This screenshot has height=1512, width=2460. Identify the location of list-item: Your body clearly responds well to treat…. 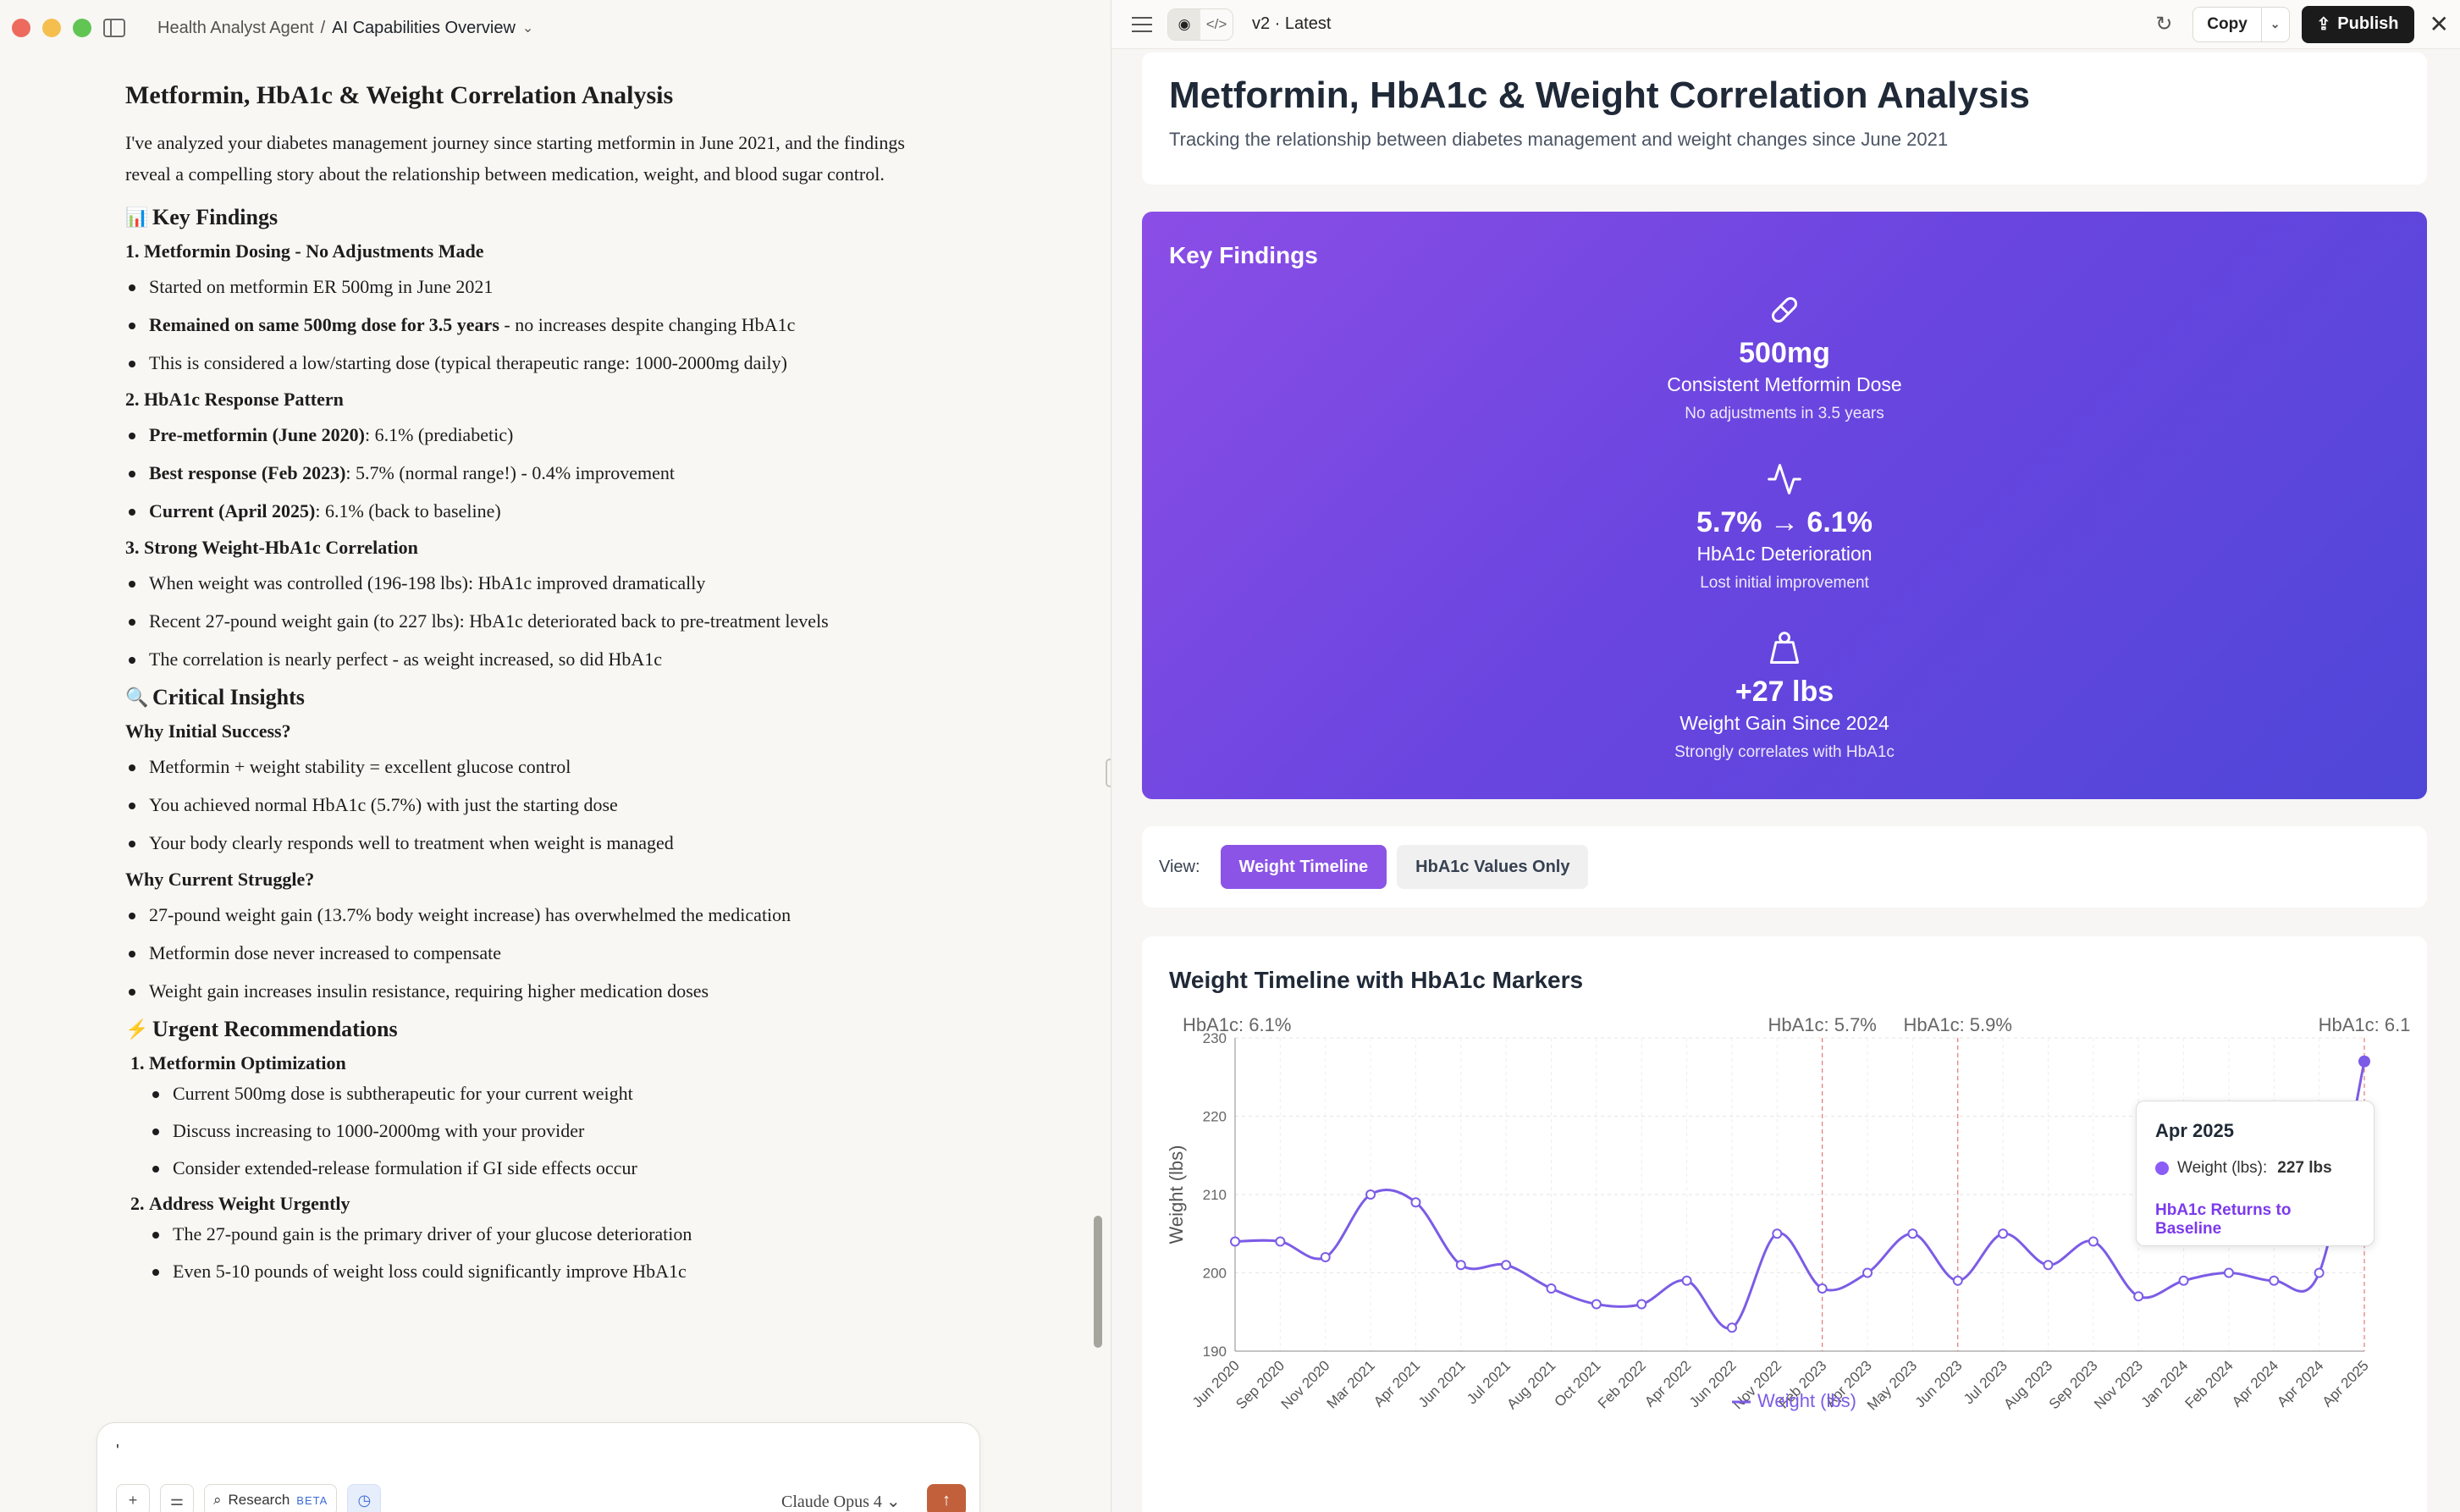
(523, 843).